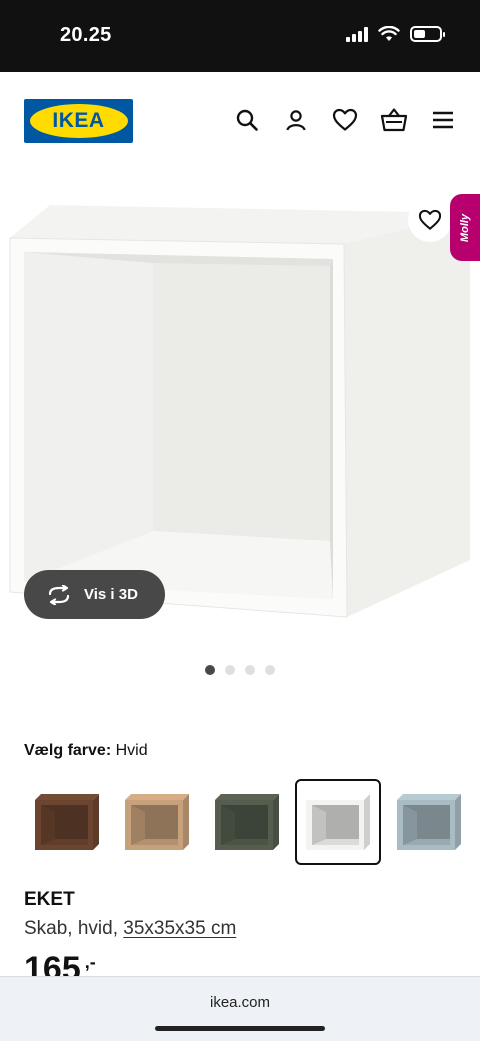 Image resolution: width=480 pixels, height=1041 pixels. I want to click on status-time: 20.25, so click(86, 35).